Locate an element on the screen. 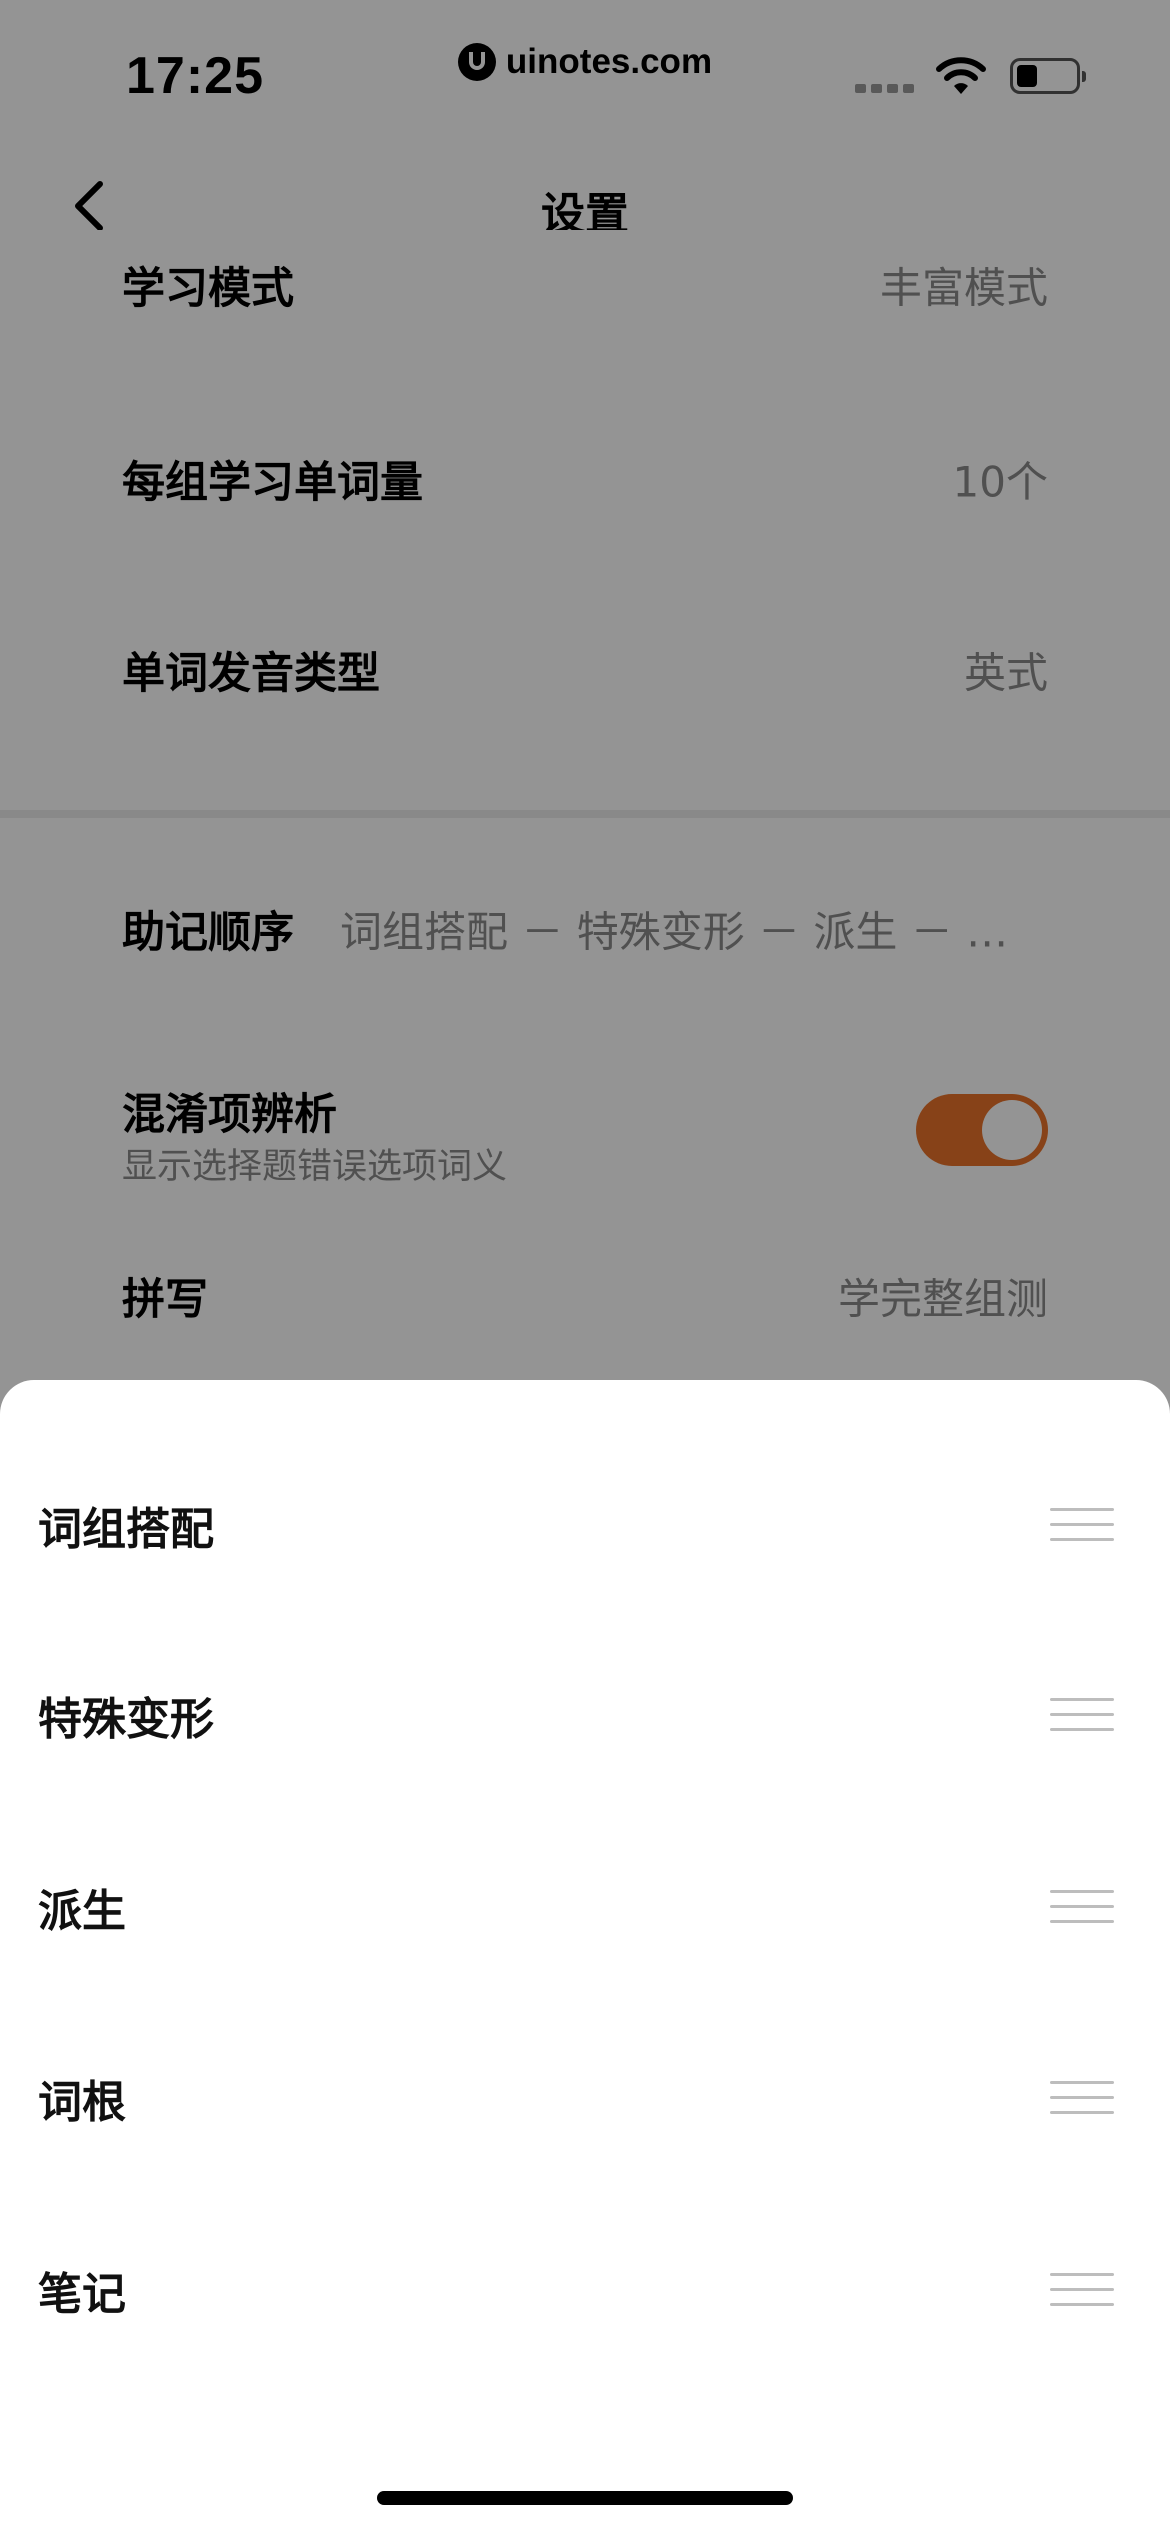 The image size is (1170, 2532). sheet-item-derivatives: 派生 is located at coordinates (585, 1907).